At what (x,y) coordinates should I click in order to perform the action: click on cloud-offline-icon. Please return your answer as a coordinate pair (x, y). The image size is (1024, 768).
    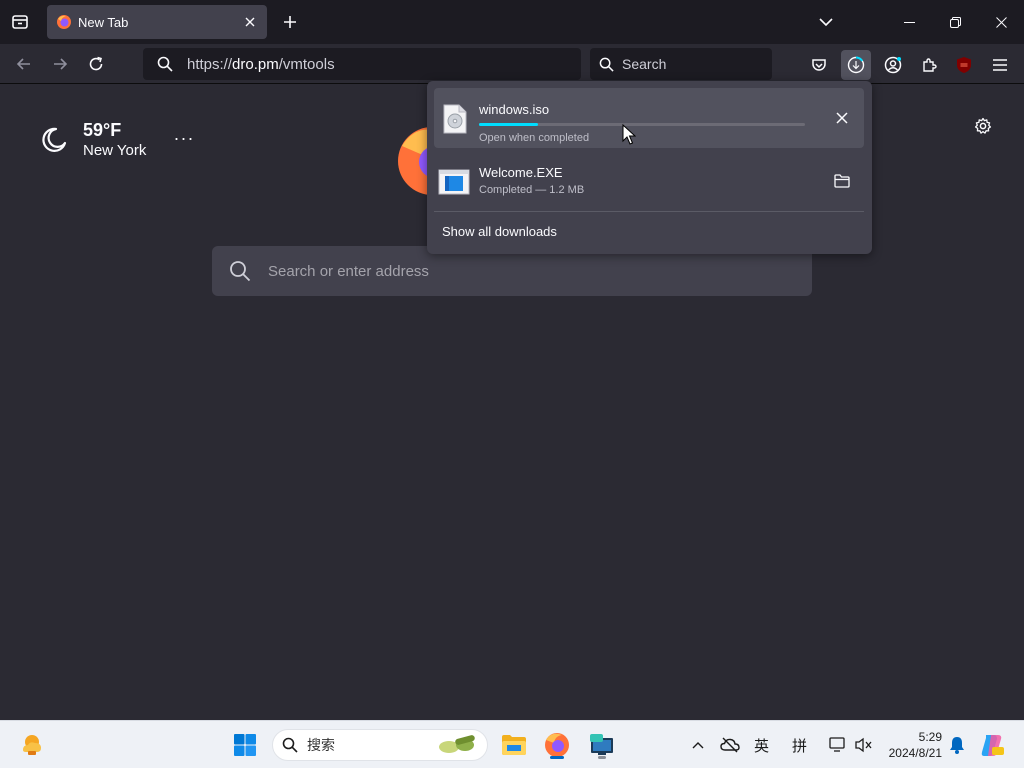
    Looking at the image, I should click on (730, 745).